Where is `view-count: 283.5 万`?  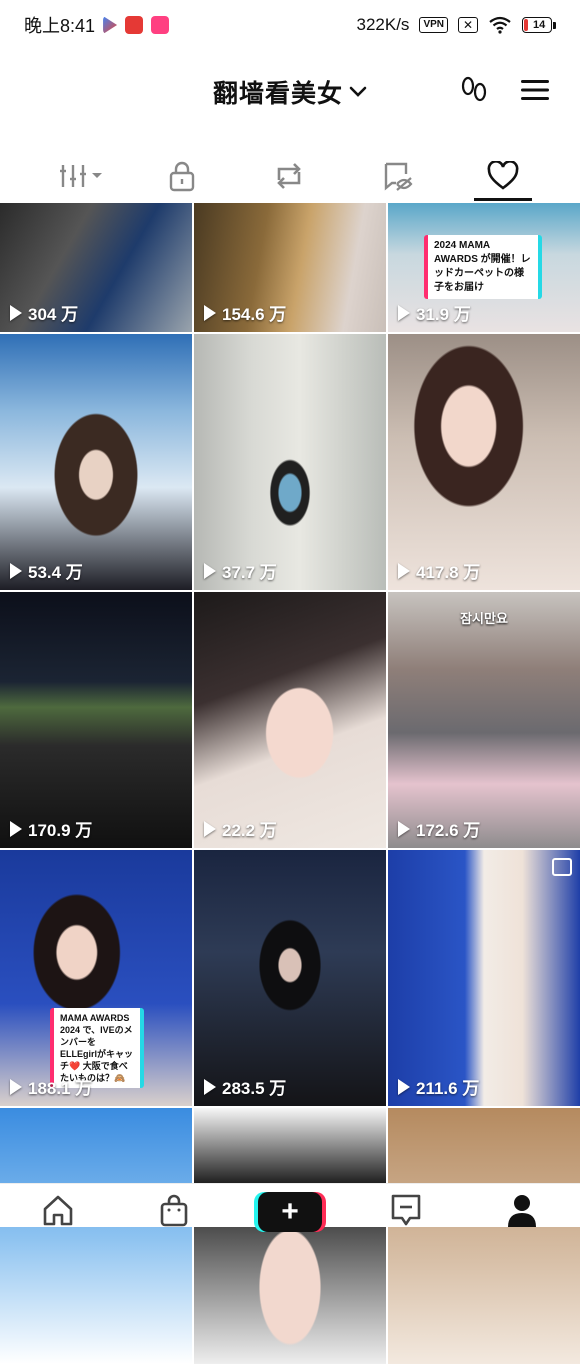
view-count: 283.5 万 is located at coordinates (245, 1086).